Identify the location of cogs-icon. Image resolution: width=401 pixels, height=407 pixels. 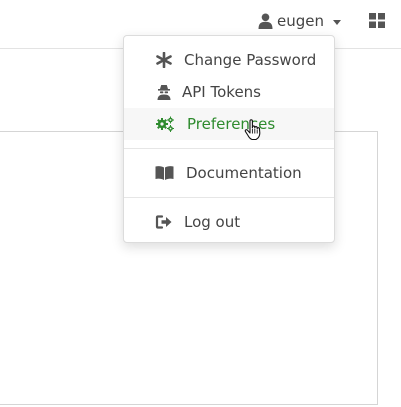
(165, 124).